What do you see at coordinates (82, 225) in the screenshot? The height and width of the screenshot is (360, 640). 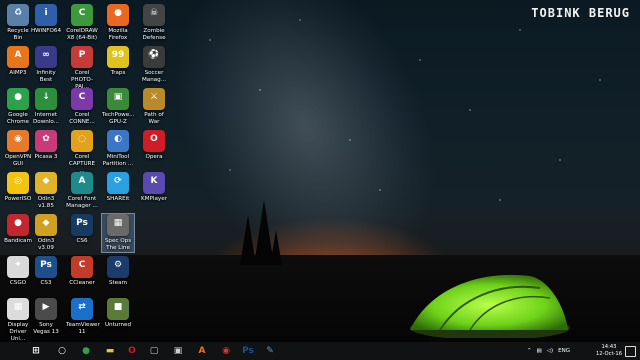 I see `photoshop-cs6-icon: Ps` at bounding box center [82, 225].